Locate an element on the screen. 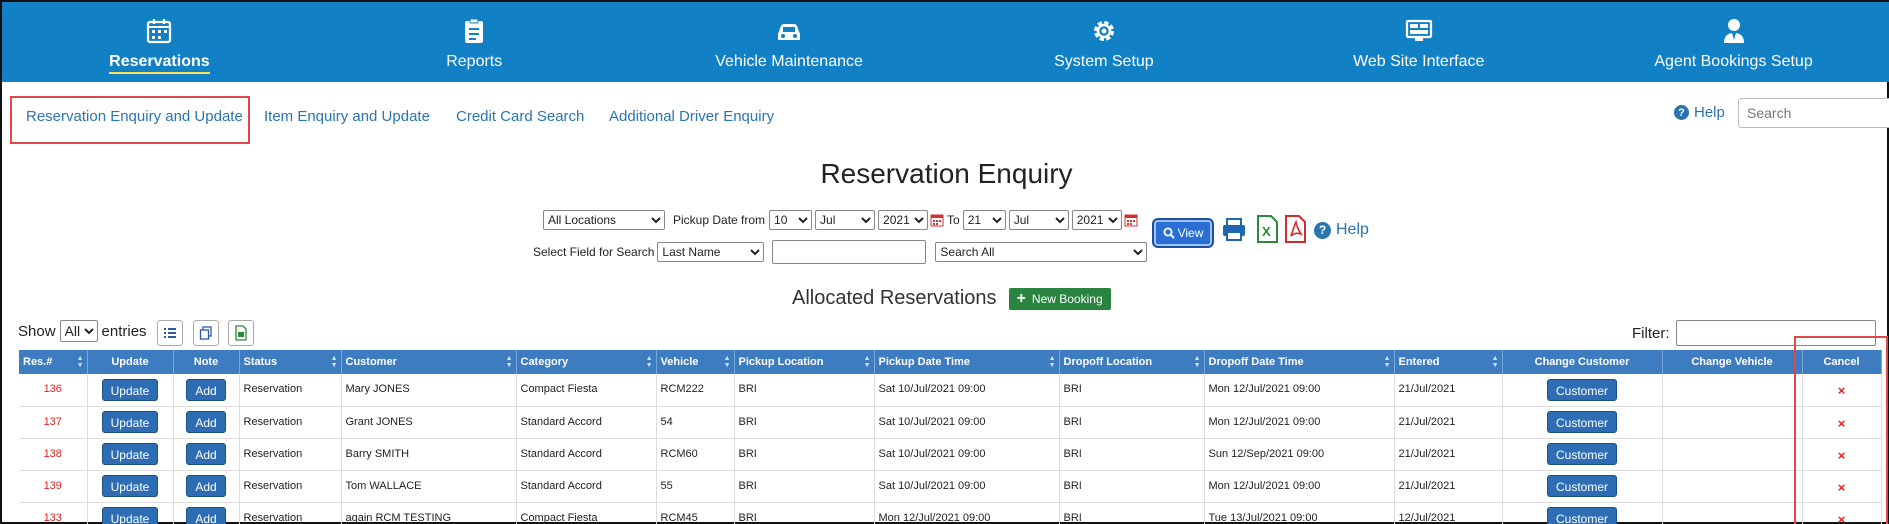  pdf-icon is located at coordinates (1295, 229).